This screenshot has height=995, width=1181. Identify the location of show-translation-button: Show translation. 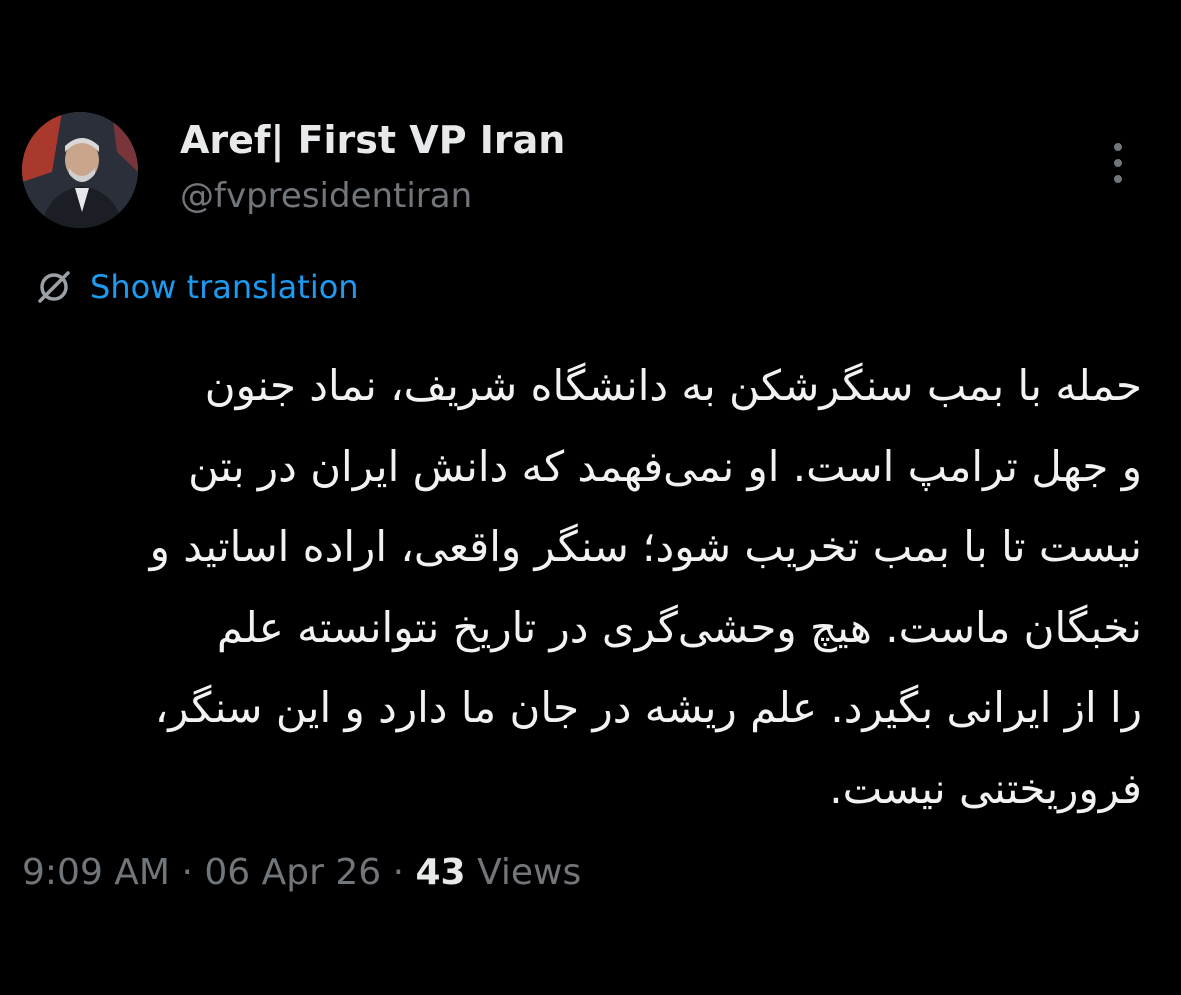
(196, 287).